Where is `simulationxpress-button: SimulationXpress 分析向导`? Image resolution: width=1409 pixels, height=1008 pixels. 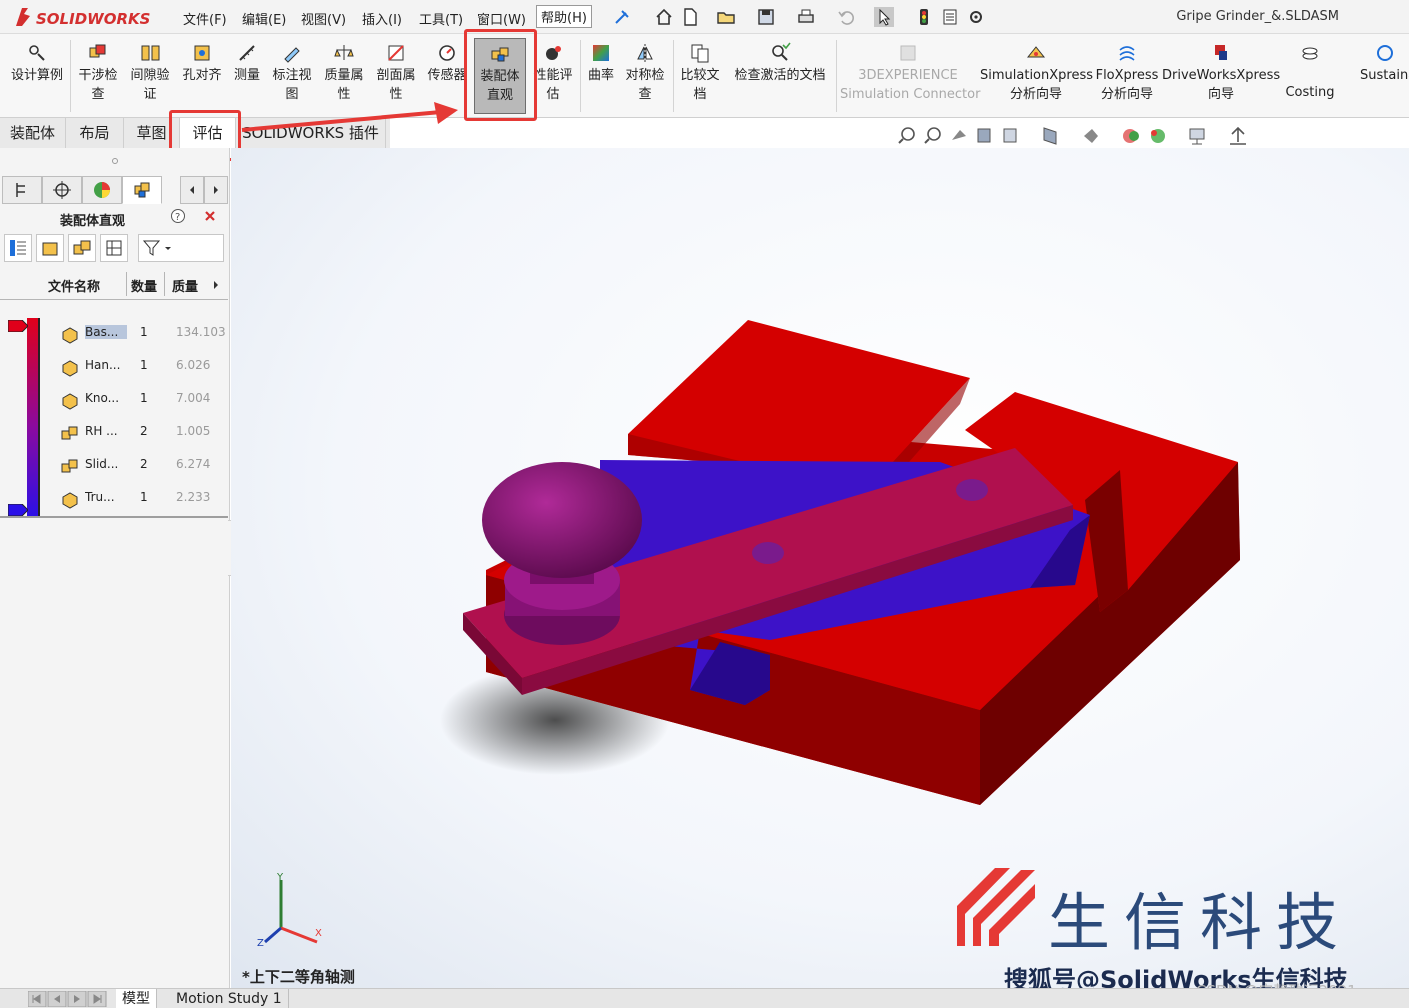 simulationxpress-button: SimulationXpress 分析向导 is located at coordinates (1036, 73).